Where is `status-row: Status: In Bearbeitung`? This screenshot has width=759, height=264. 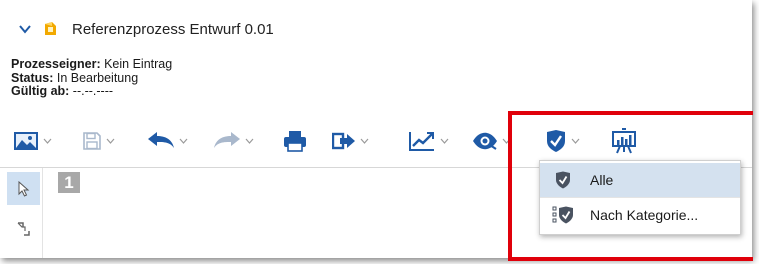
status-row: Status: In Bearbeitung is located at coordinates (91, 78).